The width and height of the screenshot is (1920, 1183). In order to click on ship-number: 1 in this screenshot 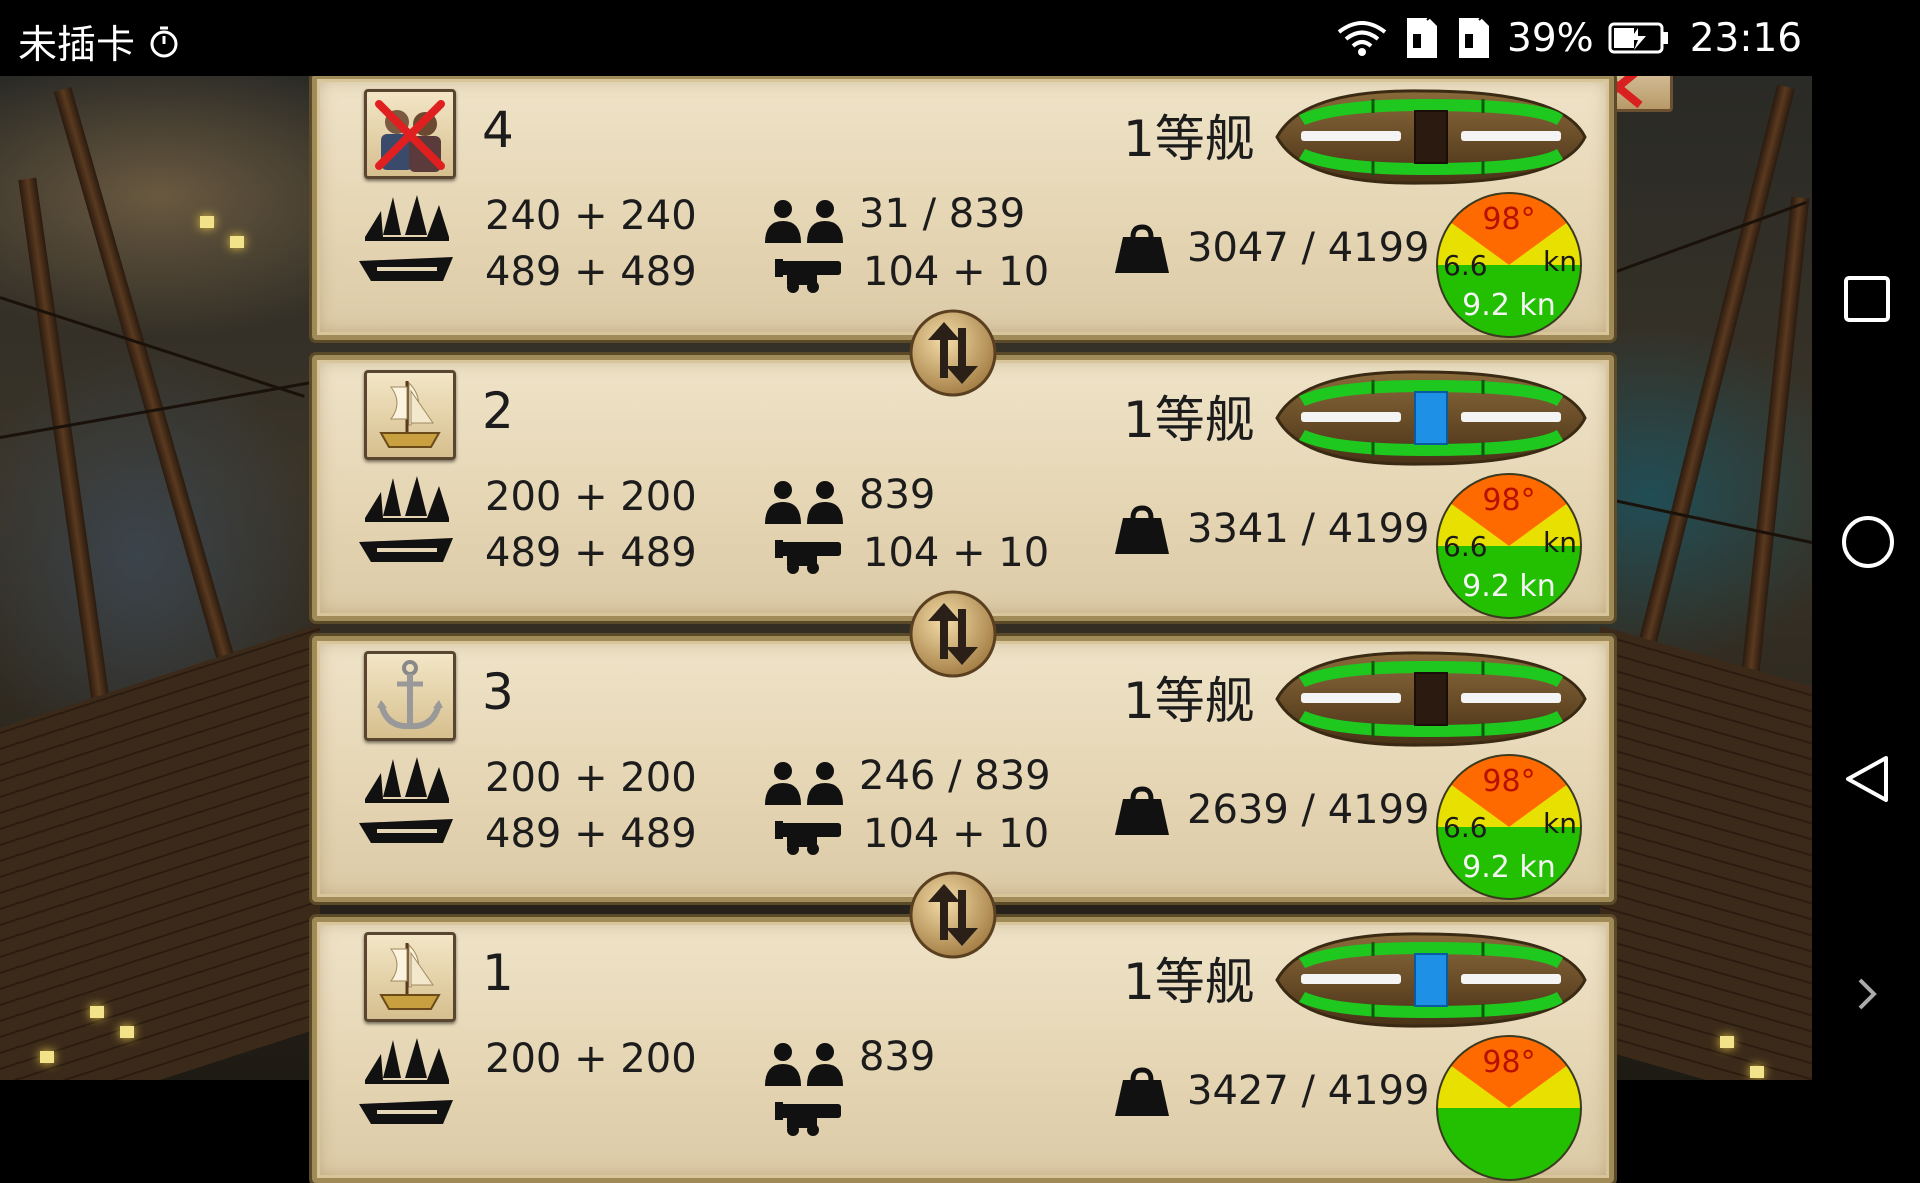, I will do `click(498, 973)`.